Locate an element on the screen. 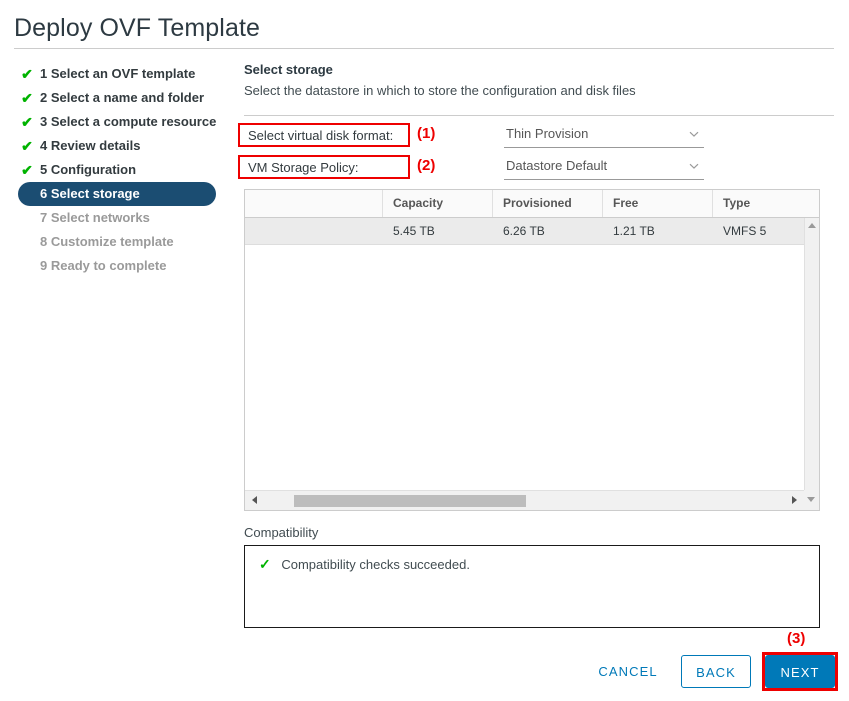 This screenshot has width=849, height=701. column-header-provisioned: Provisioned is located at coordinates (548, 203).